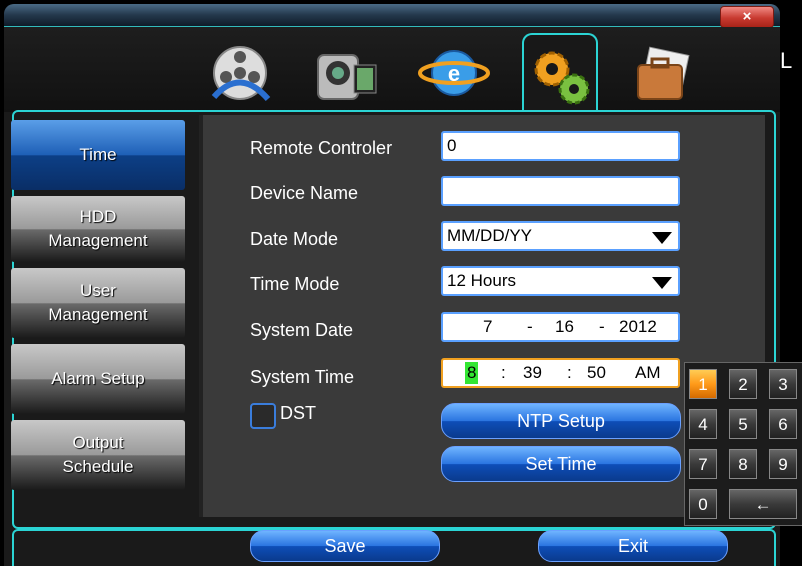 The width and height of the screenshot is (802, 566). Describe the element at coordinates (302, 377) in the screenshot. I see `system-time-label: System Time` at that location.